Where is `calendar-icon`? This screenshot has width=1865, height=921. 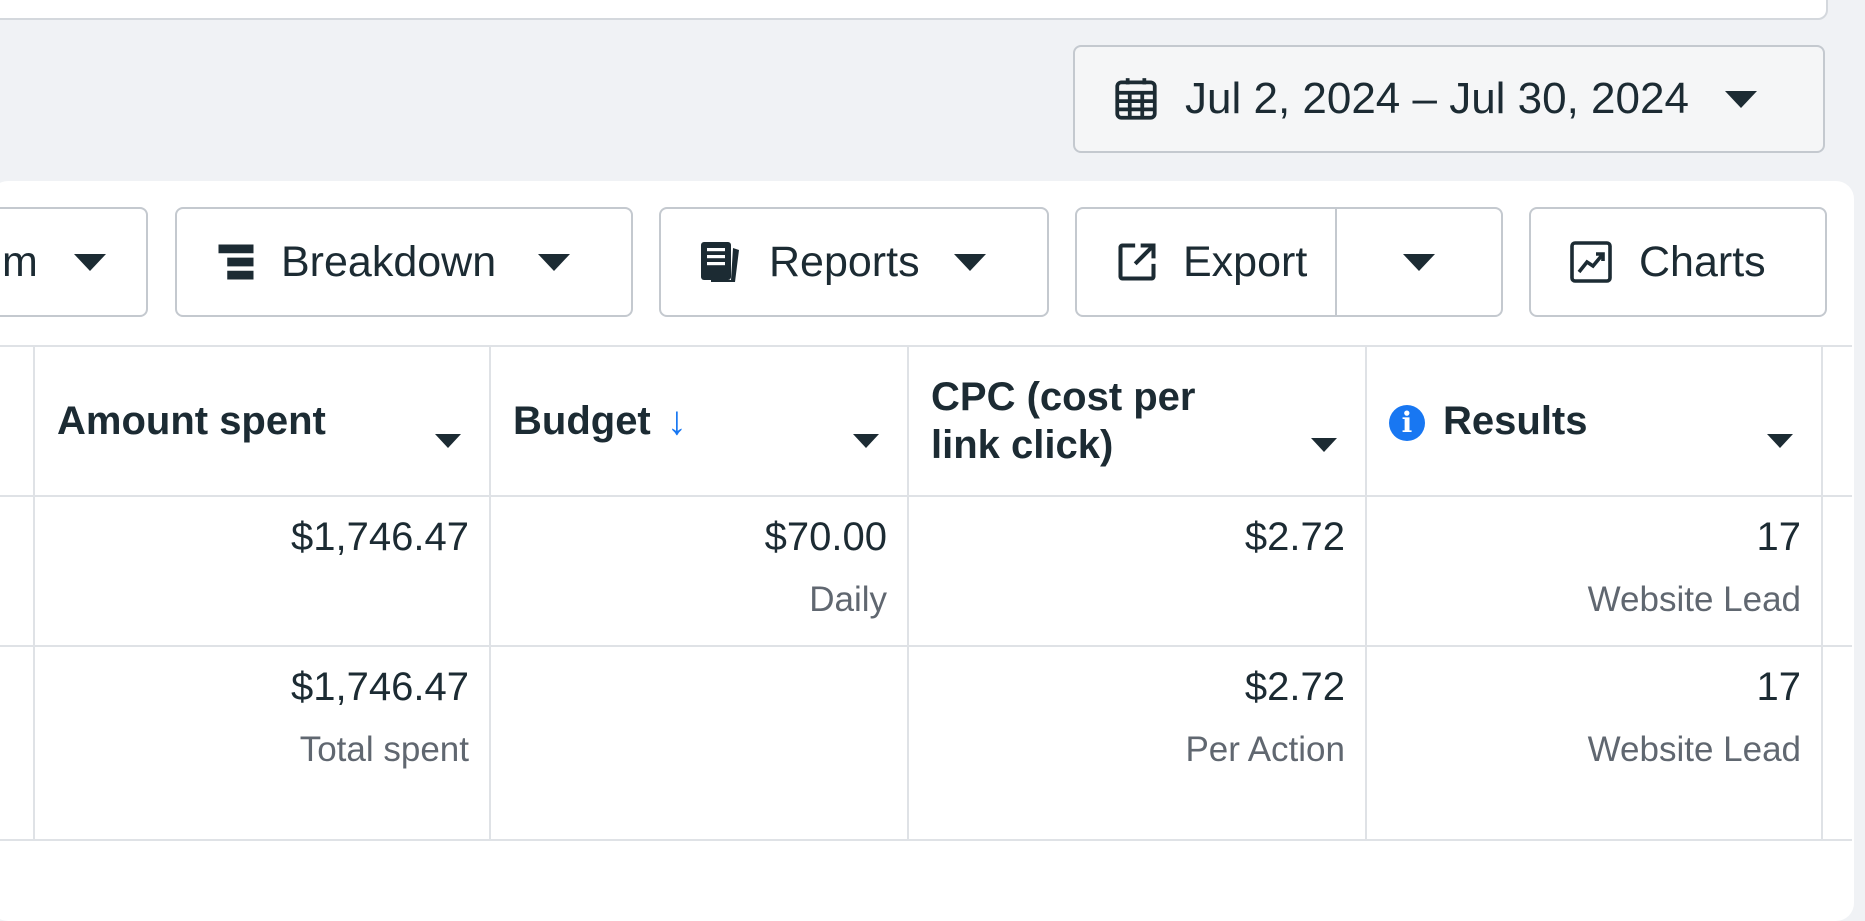 calendar-icon is located at coordinates (1136, 99).